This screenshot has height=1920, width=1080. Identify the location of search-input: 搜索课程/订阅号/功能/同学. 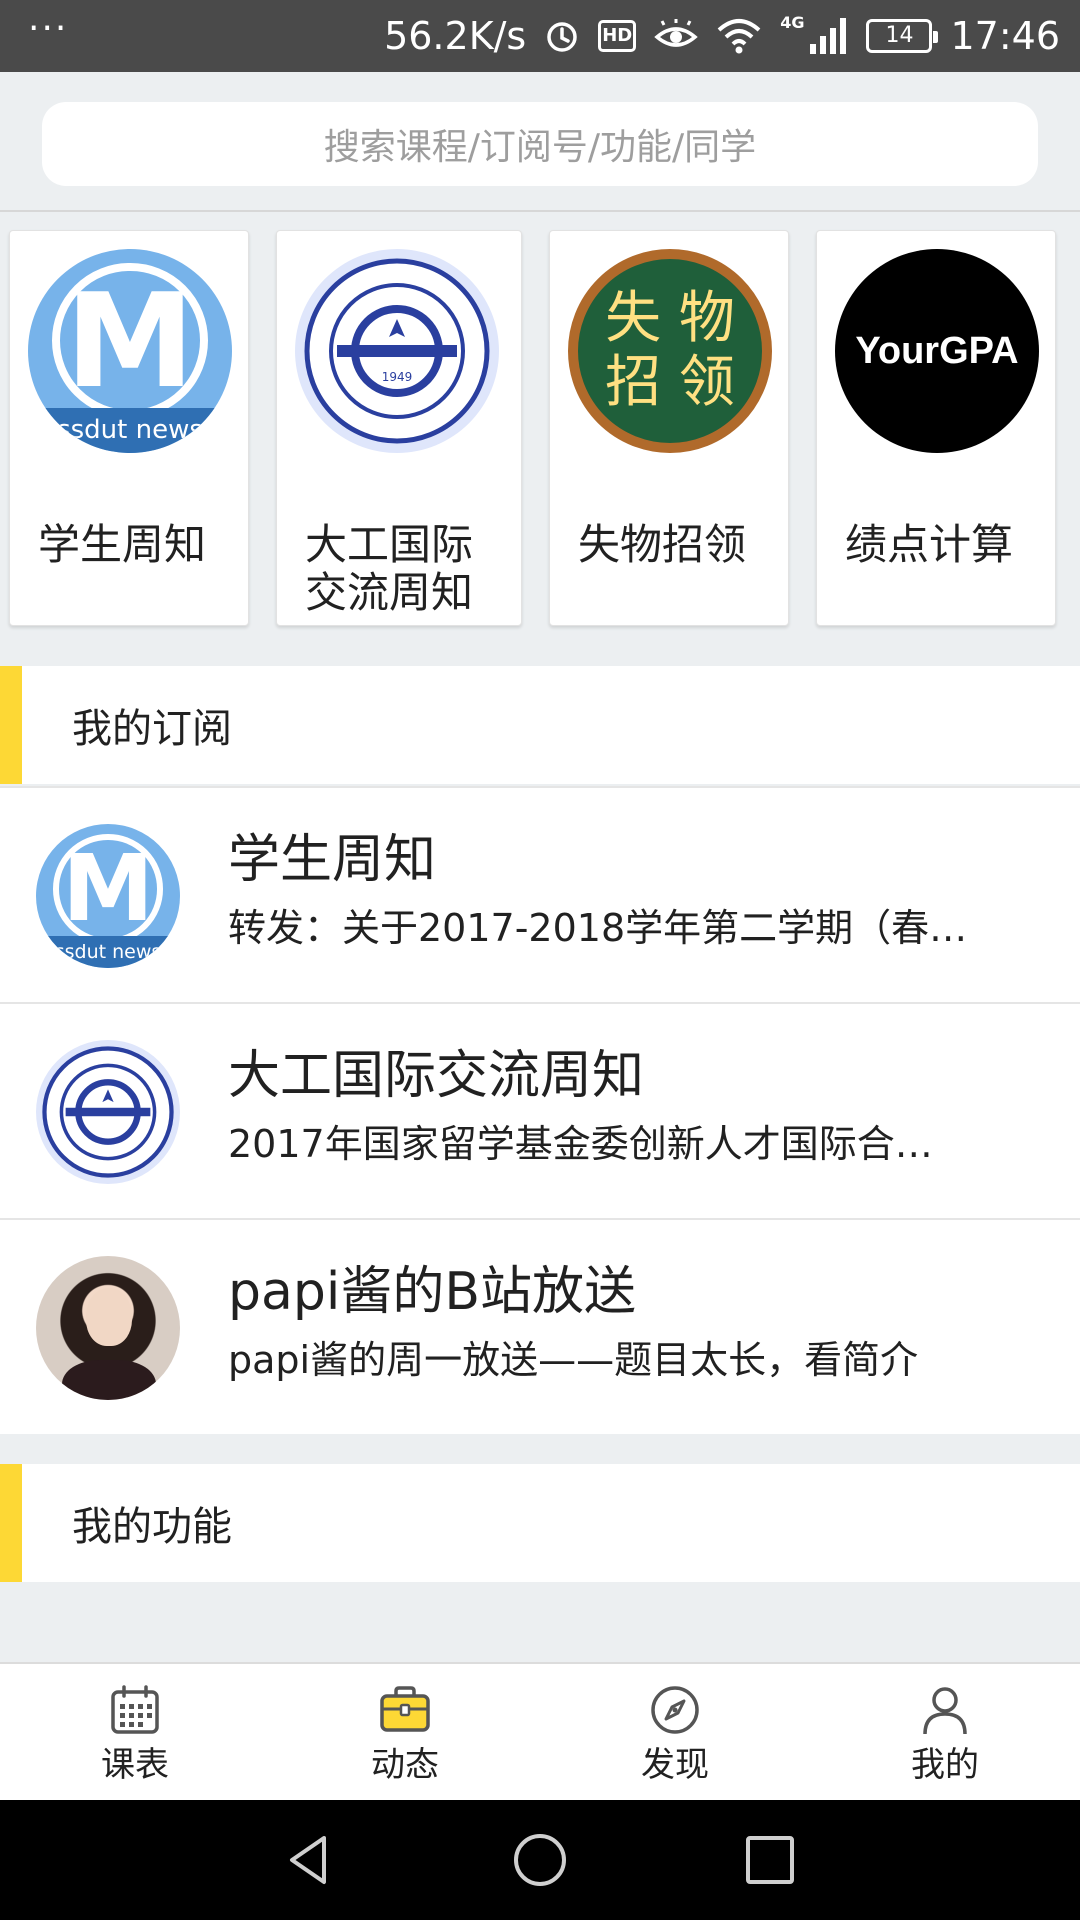
(540, 144).